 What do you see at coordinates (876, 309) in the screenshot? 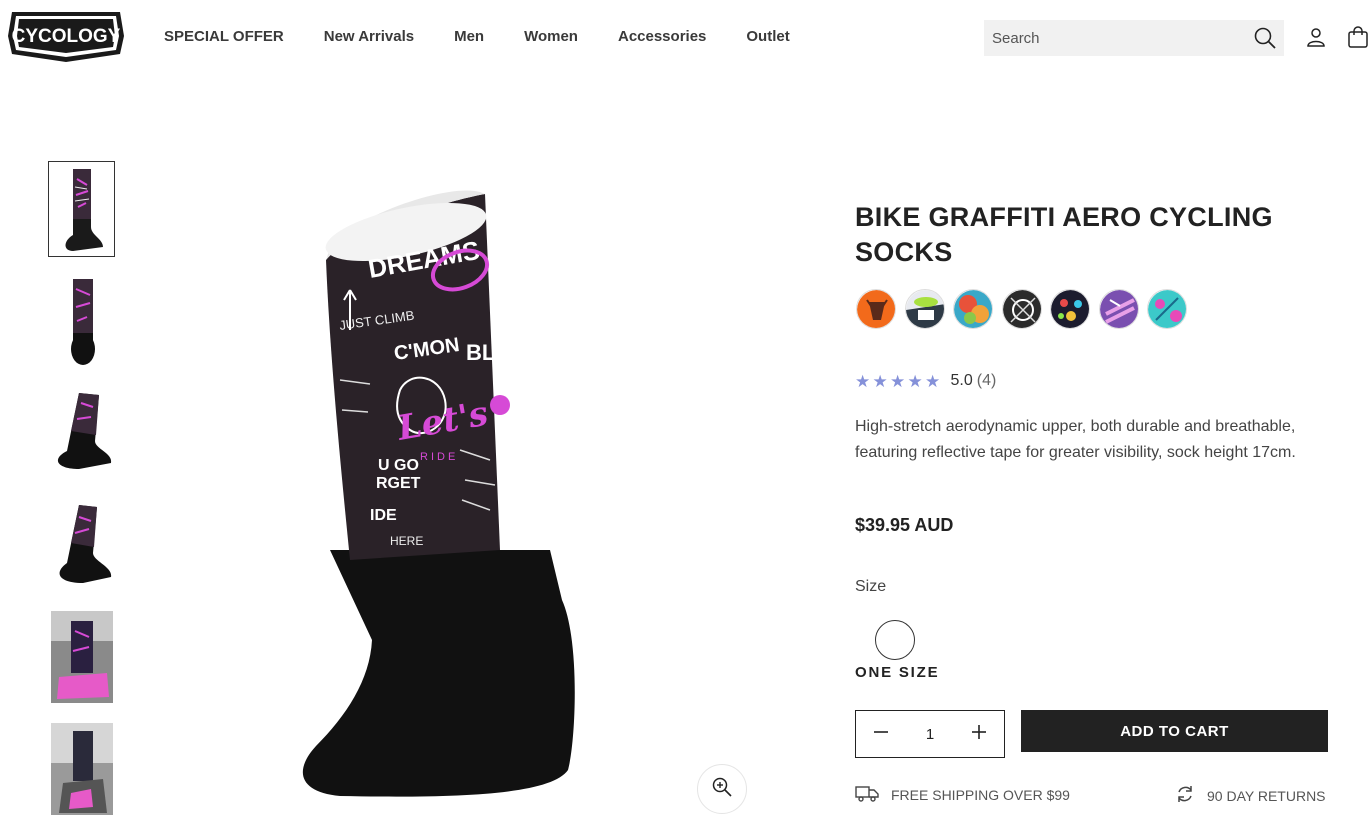
I see `variant-swatch-orange` at bounding box center [876, 309].